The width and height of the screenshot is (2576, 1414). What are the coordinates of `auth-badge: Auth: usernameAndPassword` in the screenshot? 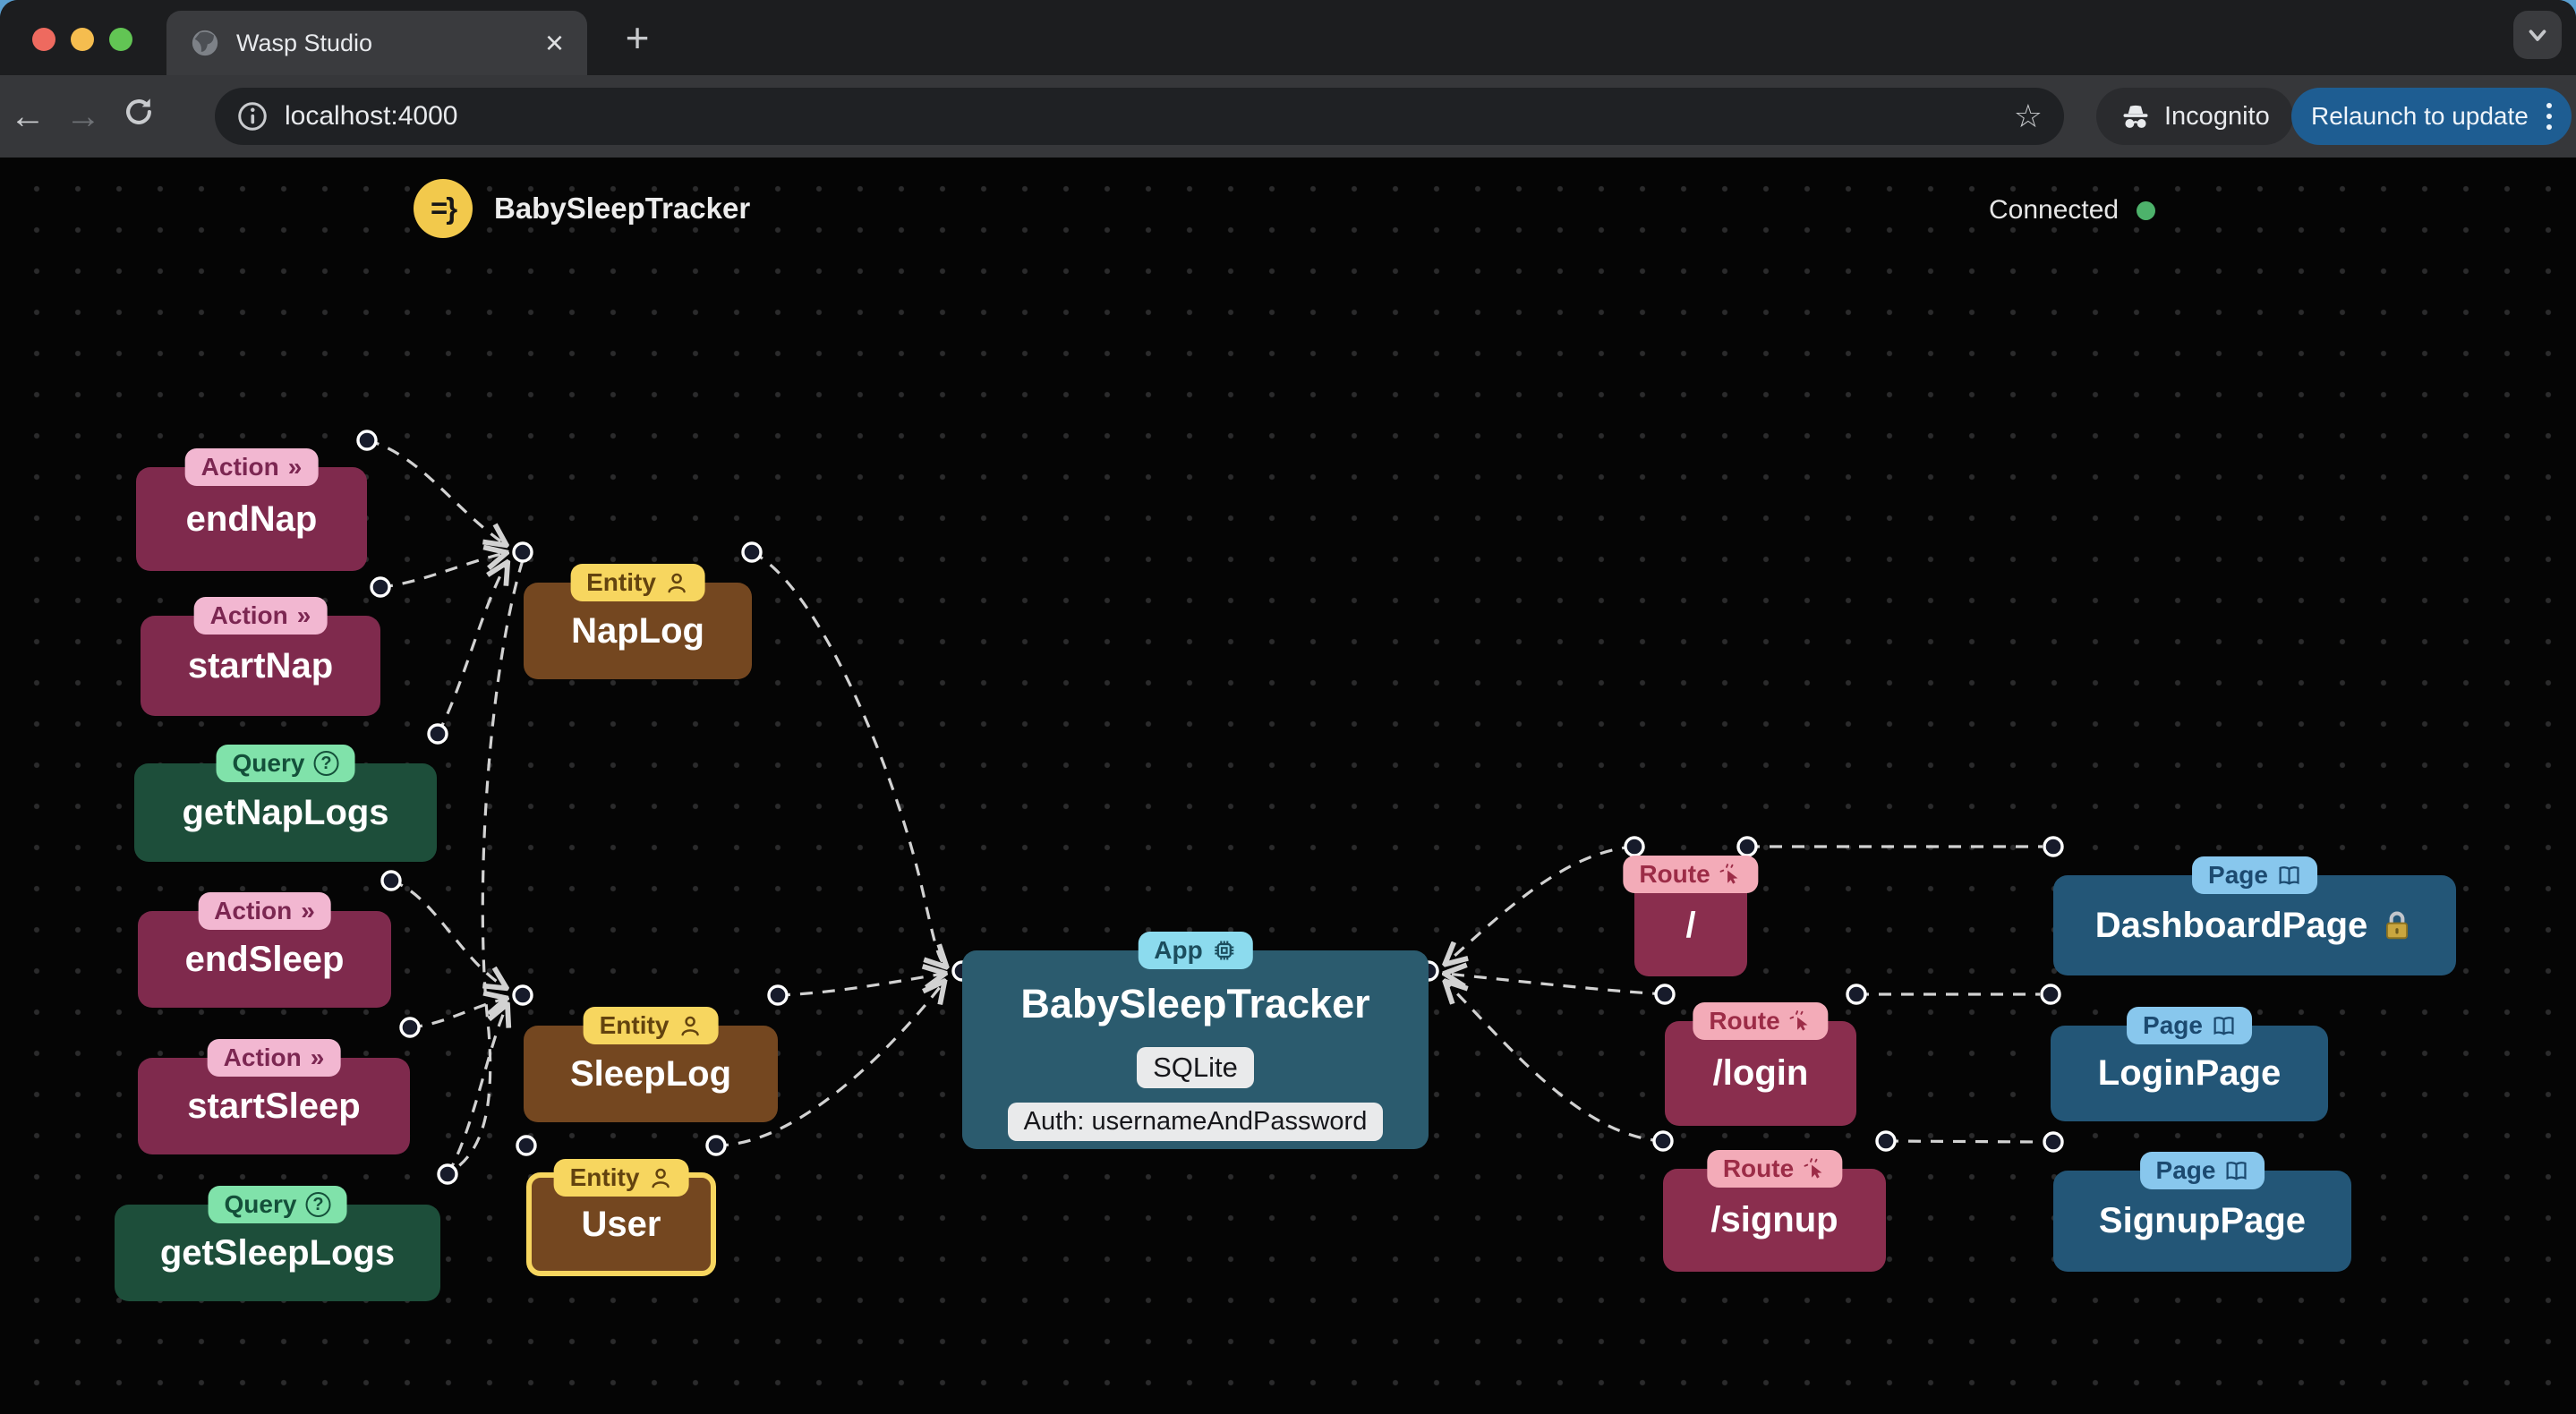 It's located at (1195, 1122).